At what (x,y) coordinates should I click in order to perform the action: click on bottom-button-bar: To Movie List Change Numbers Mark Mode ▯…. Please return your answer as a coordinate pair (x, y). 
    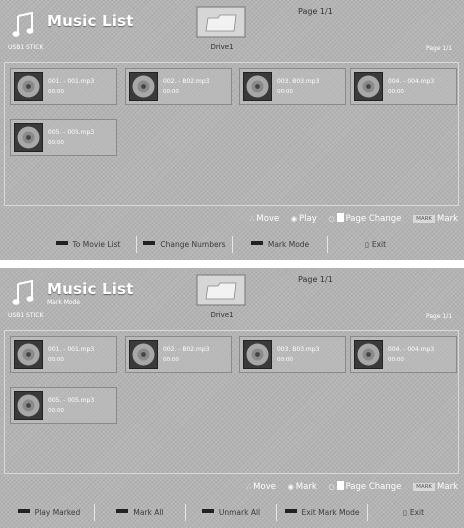
    Looking at the image, I should click on (231, 244).